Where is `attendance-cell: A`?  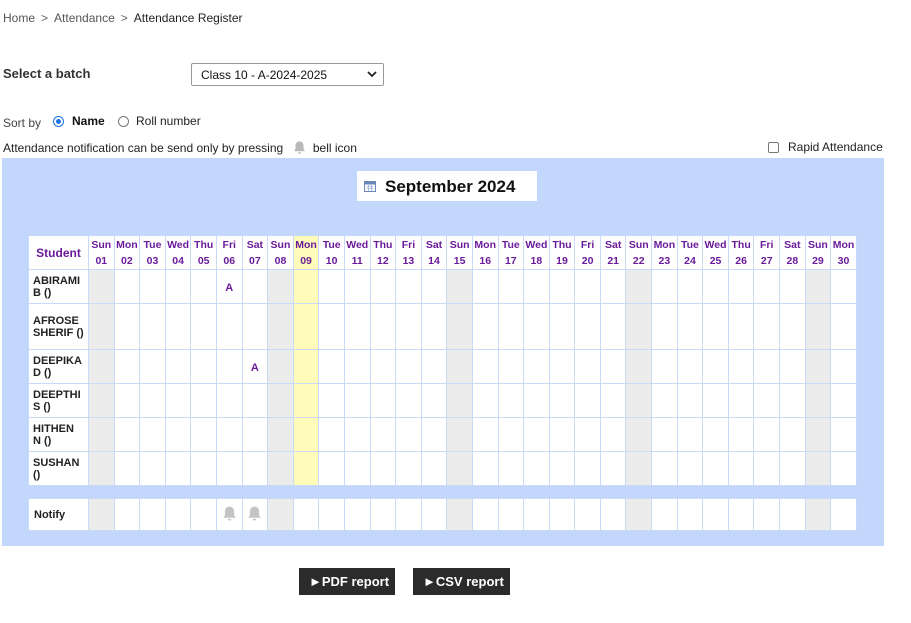 attendance-cell: A is located at coordinates (255, 366).